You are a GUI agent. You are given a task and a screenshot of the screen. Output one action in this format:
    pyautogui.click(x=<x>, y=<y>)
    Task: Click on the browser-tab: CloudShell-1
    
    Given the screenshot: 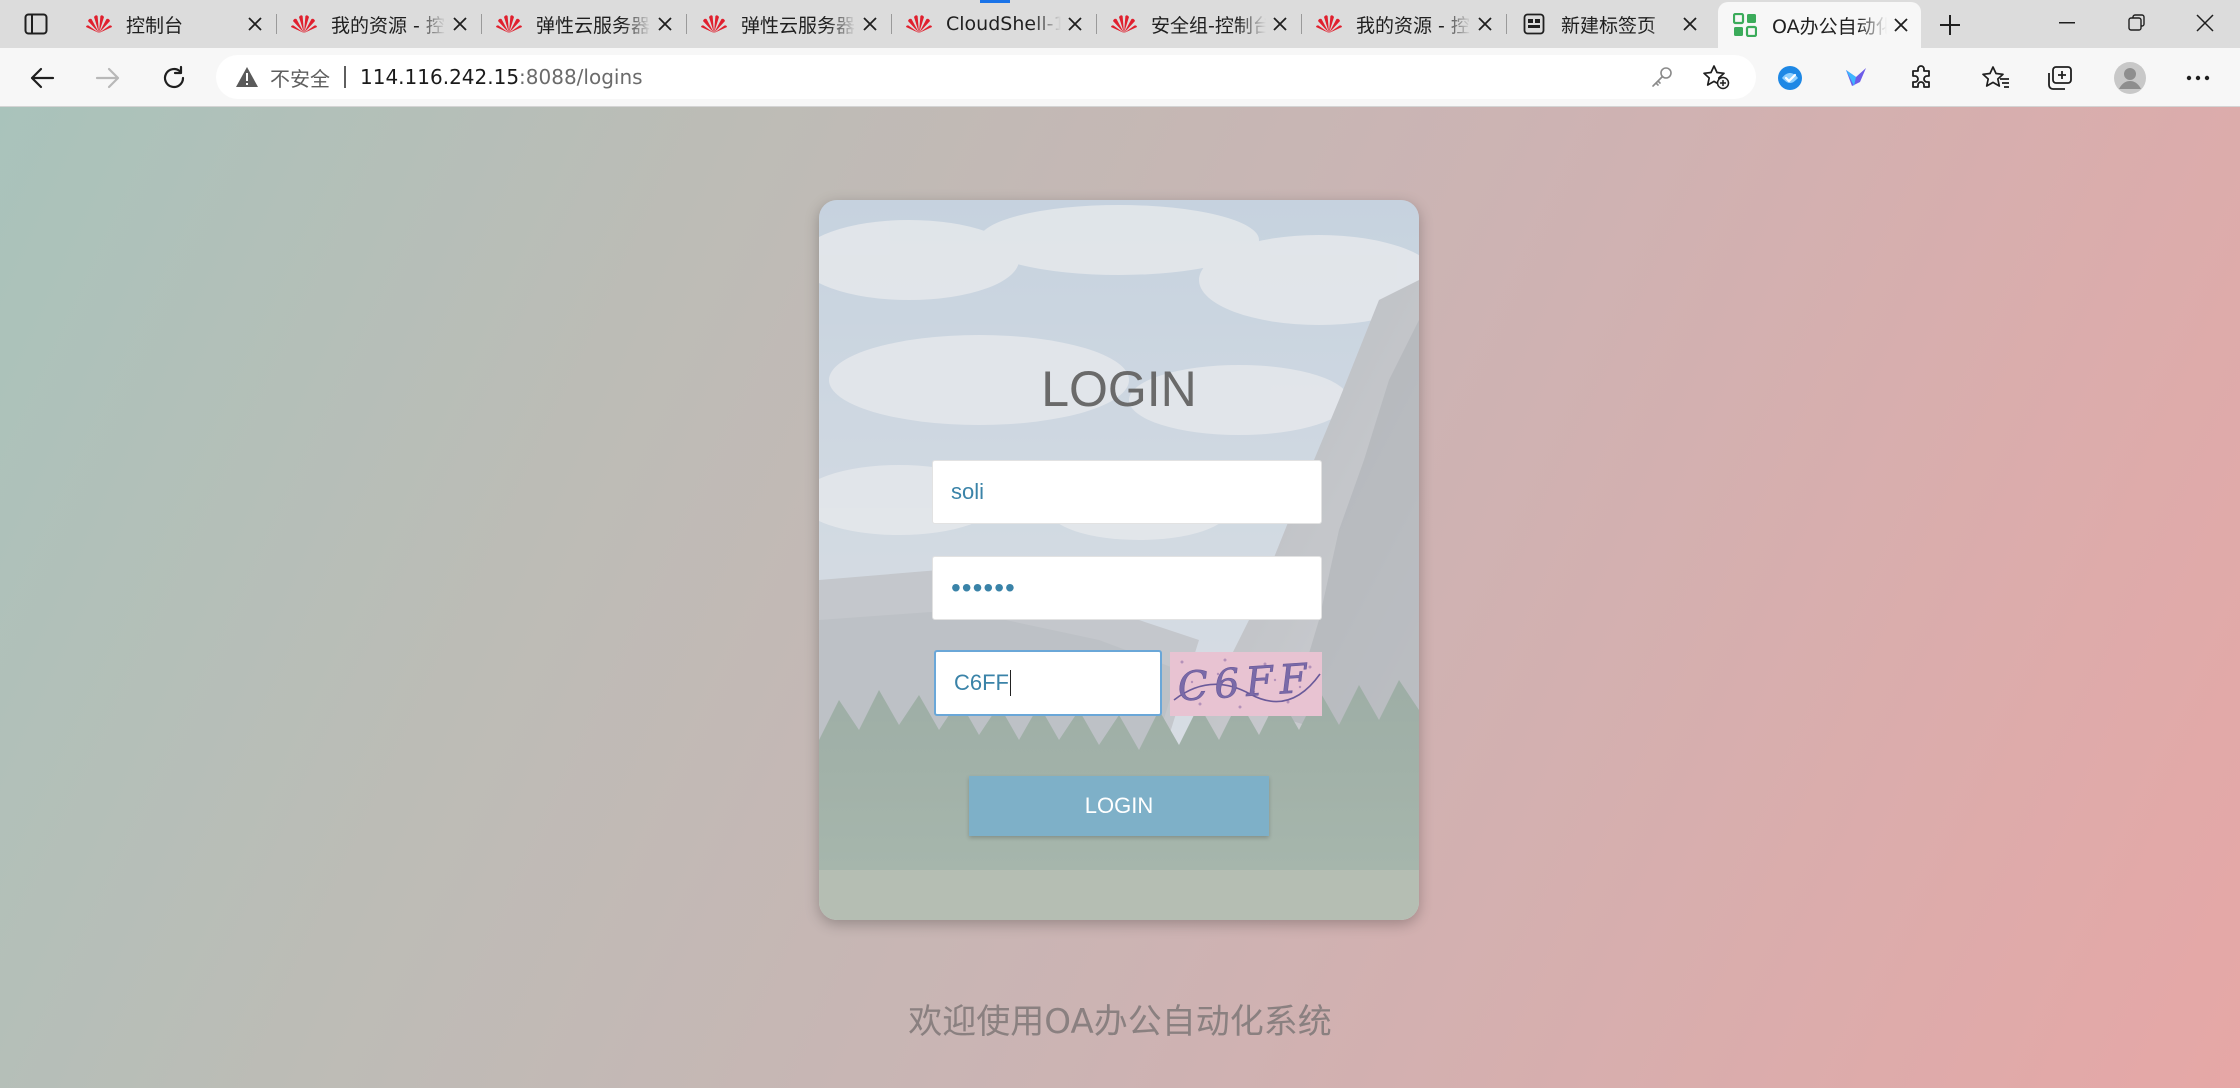 What is the action you would take?
    pyautogui.click(x=993, y=24)
    